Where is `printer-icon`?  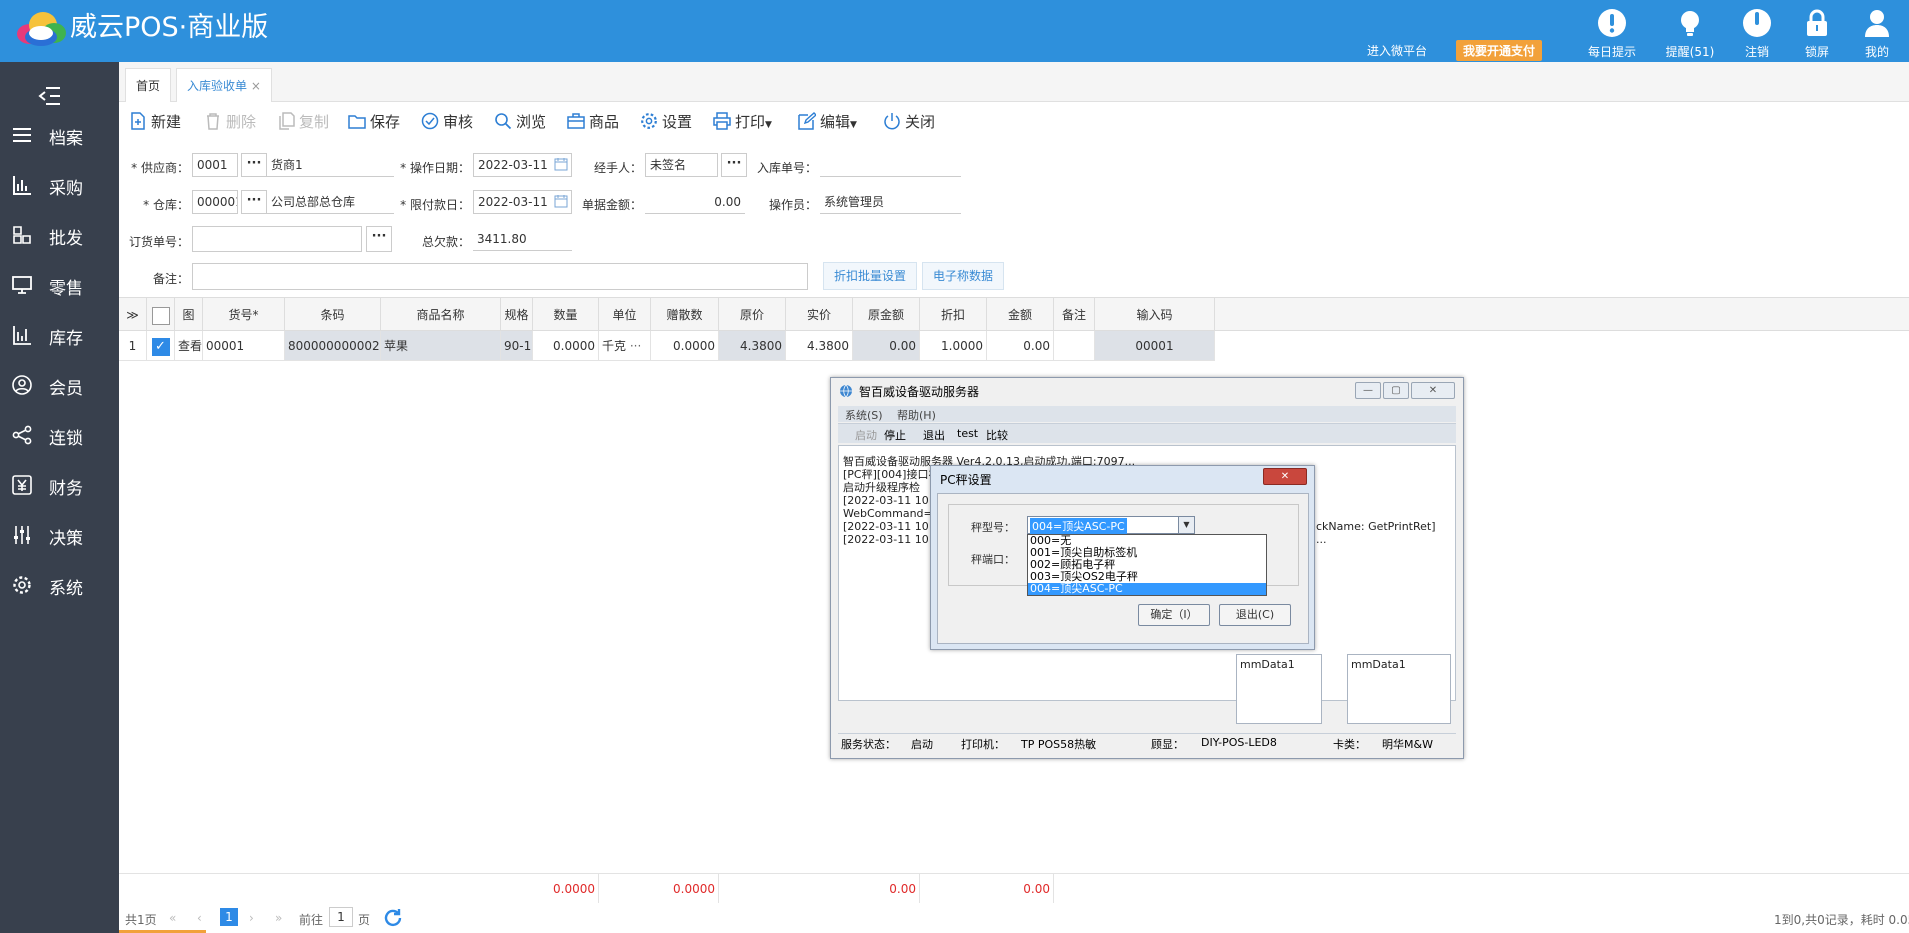 printer-icon is located at coordinates (722, 121).